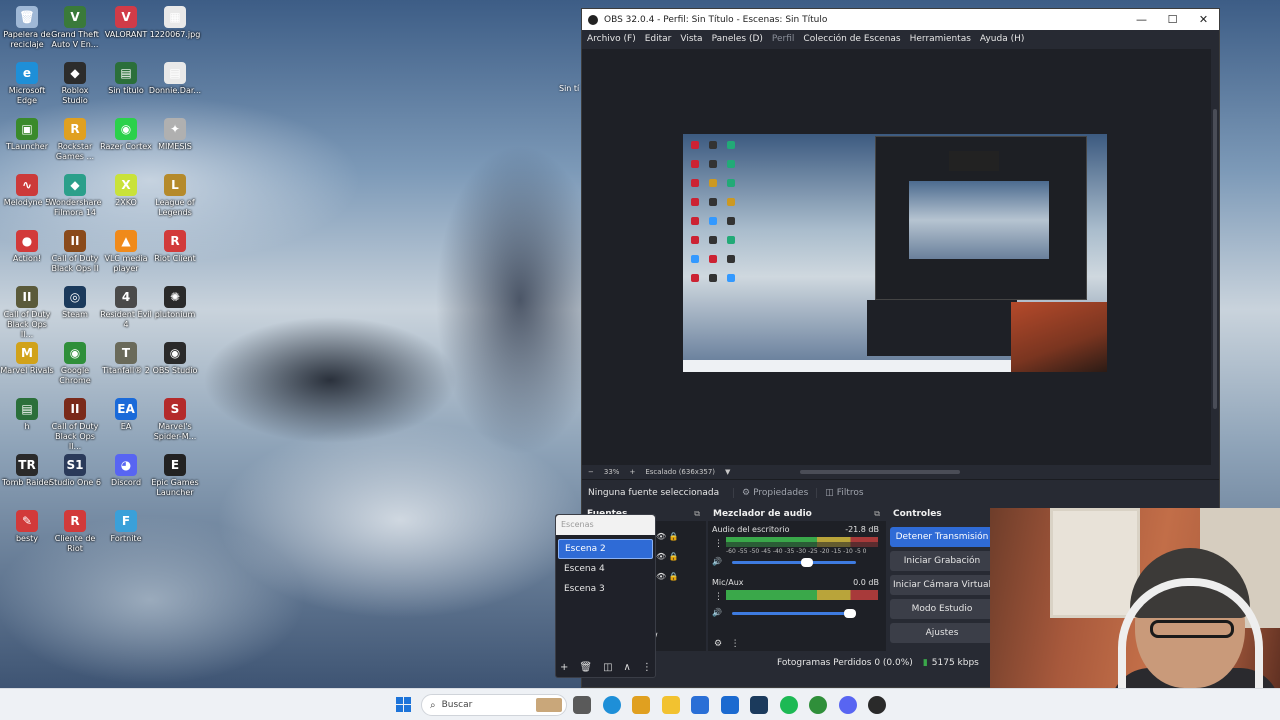 The image size is (1280, 720). I want to click on desktop-icon: ✎ besty, so click(27, 527).